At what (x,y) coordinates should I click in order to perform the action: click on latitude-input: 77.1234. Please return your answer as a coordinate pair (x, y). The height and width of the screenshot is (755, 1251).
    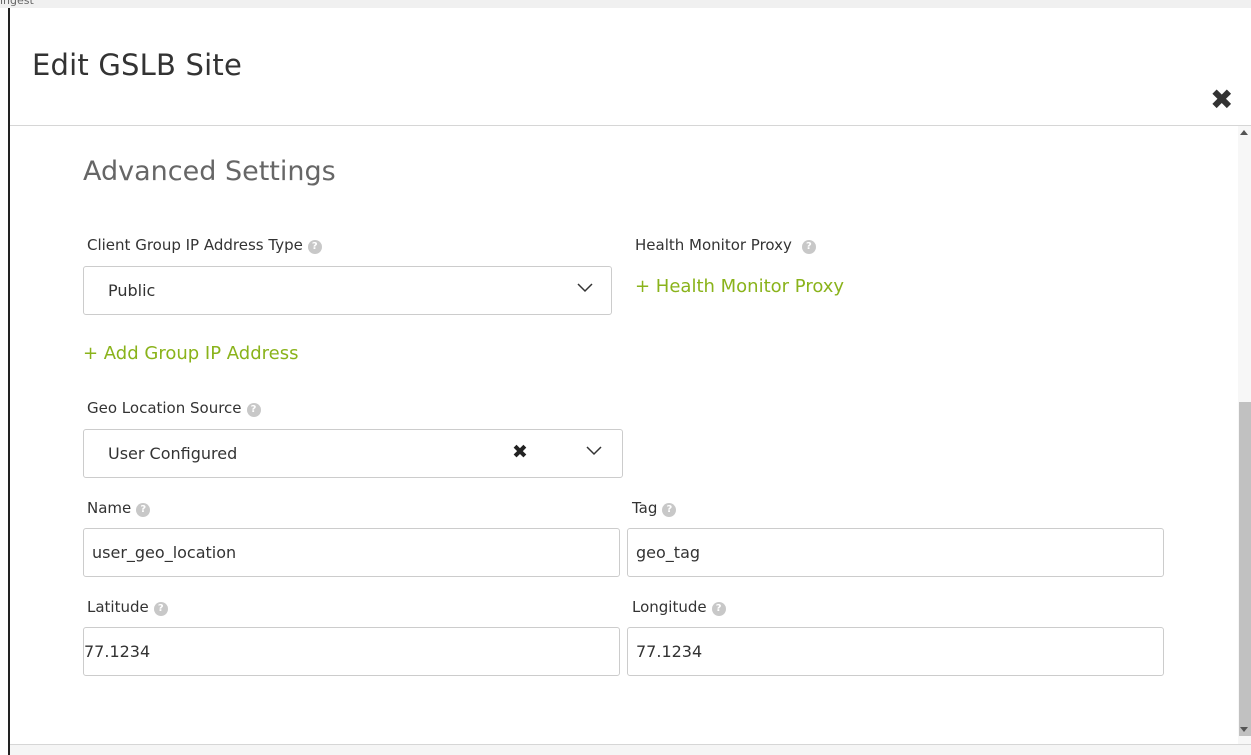
    Looking at the image, I should click on (351, 651).